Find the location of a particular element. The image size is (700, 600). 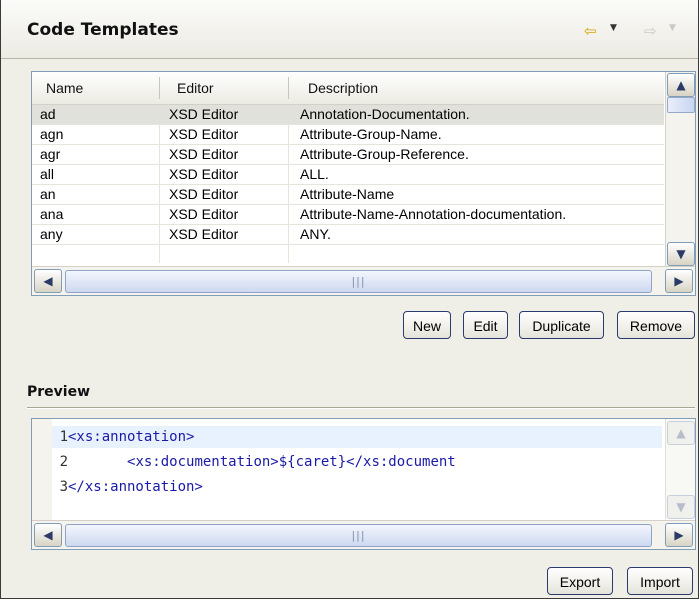

preview-divider is located at coordinates (361, 408).